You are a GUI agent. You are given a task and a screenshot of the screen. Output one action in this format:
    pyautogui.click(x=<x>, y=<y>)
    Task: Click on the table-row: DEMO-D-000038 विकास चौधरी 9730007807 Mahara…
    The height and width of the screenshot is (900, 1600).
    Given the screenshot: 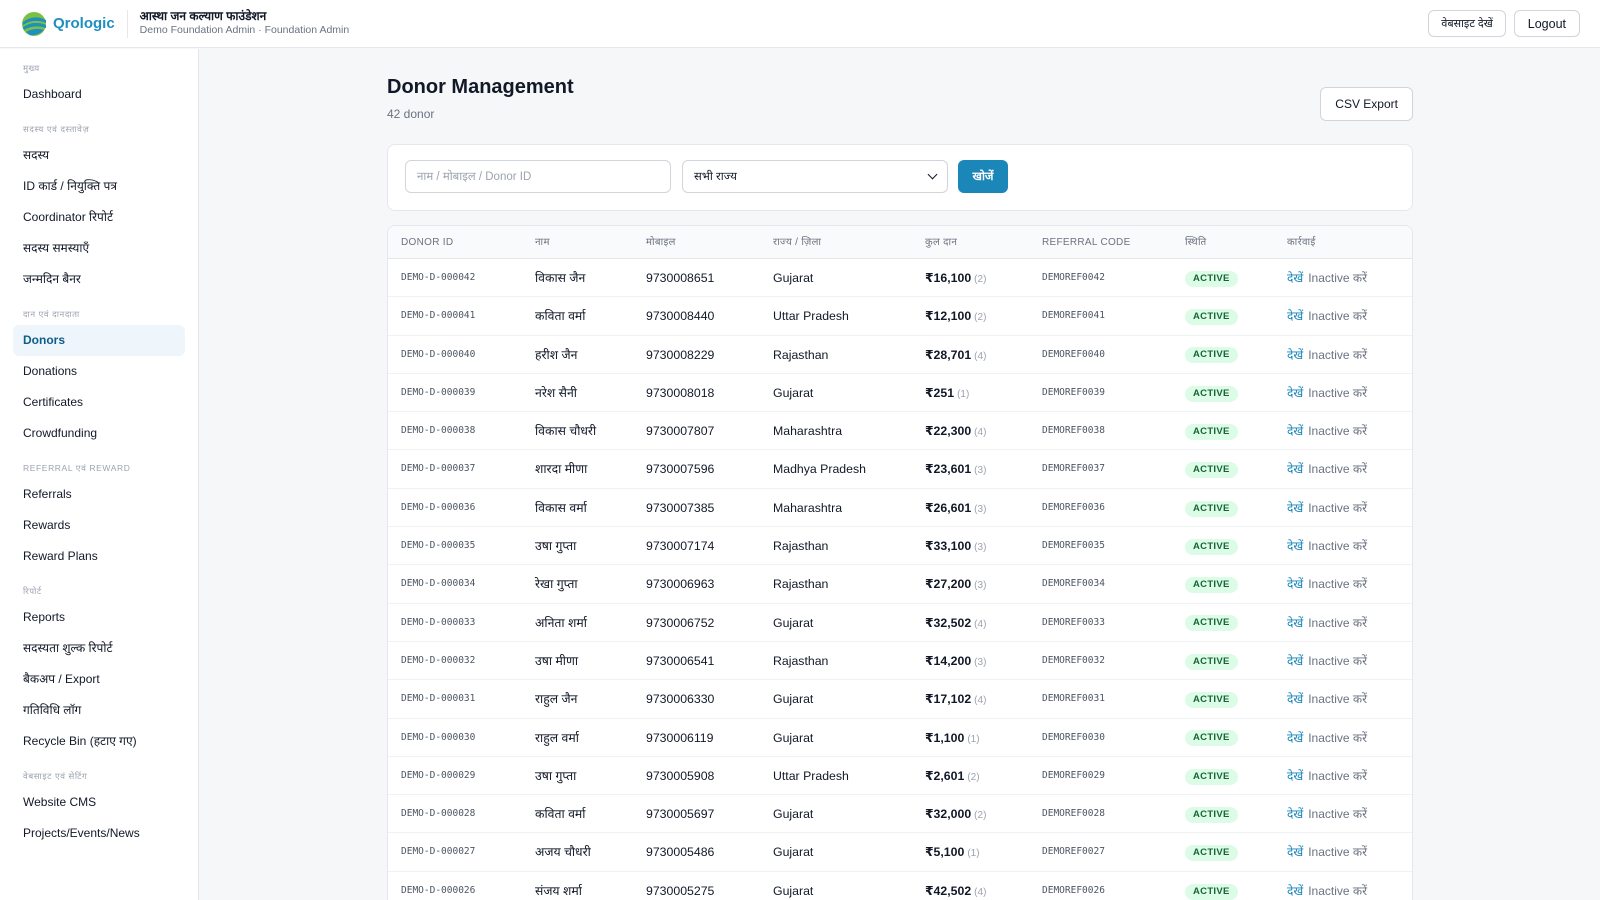 What is the action you would take?
    pyautogui.click(x=900, y=431)
    